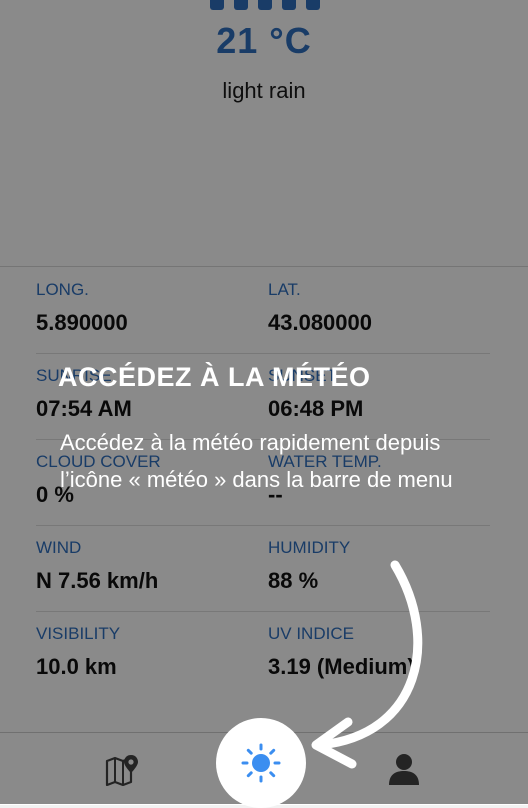 The height and width of the screenshot is (808, 528). What do you see at coordinates (214, 377) in the screenshot?
I see `coachmark-title: ACCÉDEZ À LA MÉTÉO` at bounding box center [214, 377].